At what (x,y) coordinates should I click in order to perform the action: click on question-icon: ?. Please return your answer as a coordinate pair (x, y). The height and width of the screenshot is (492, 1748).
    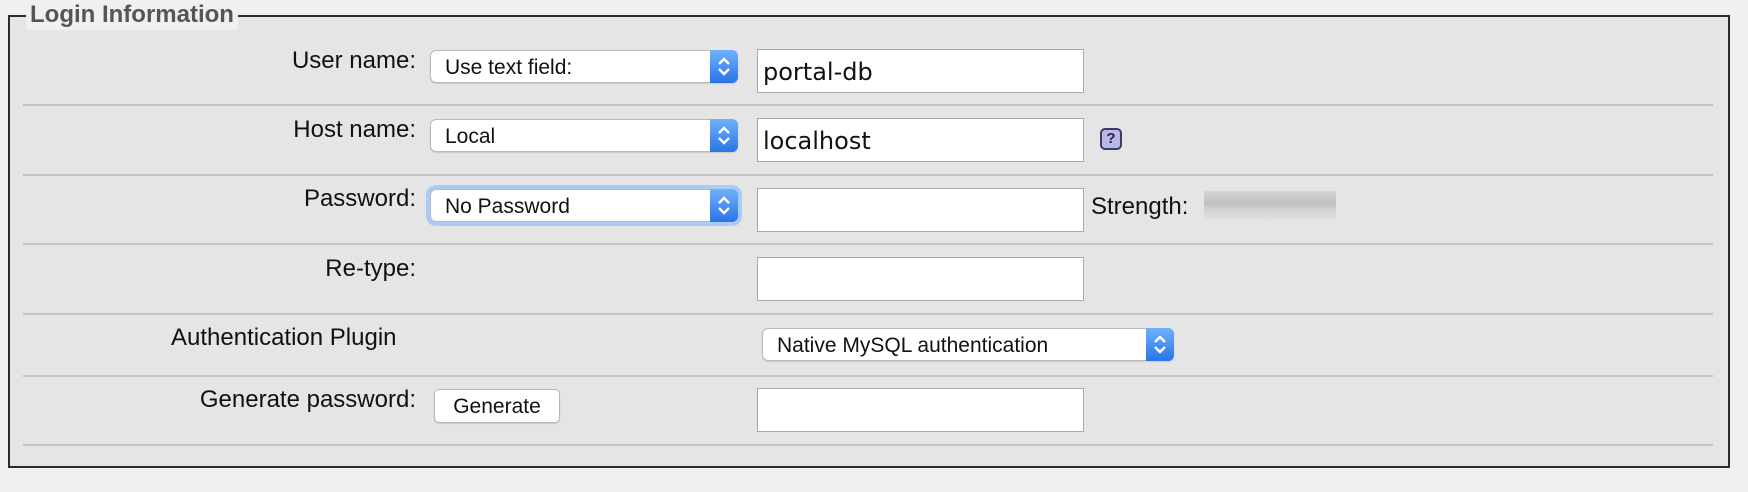
    Looking at the image, I should click on (1111, 139).